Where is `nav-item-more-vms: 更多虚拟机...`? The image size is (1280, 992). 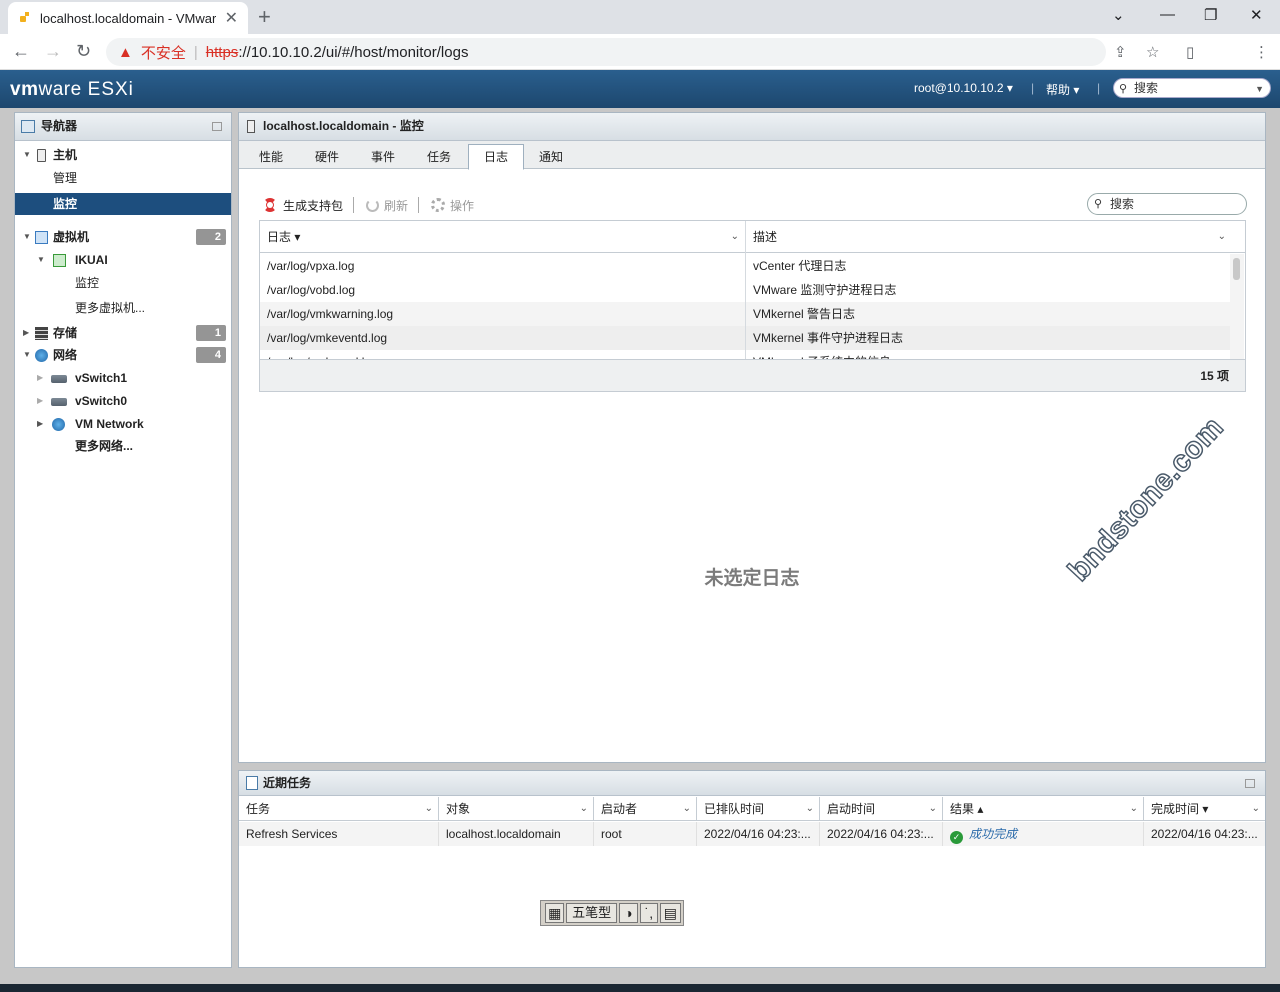 nav-item-more-vms: 更多虚拟机... is located at coordinates (123, 308).